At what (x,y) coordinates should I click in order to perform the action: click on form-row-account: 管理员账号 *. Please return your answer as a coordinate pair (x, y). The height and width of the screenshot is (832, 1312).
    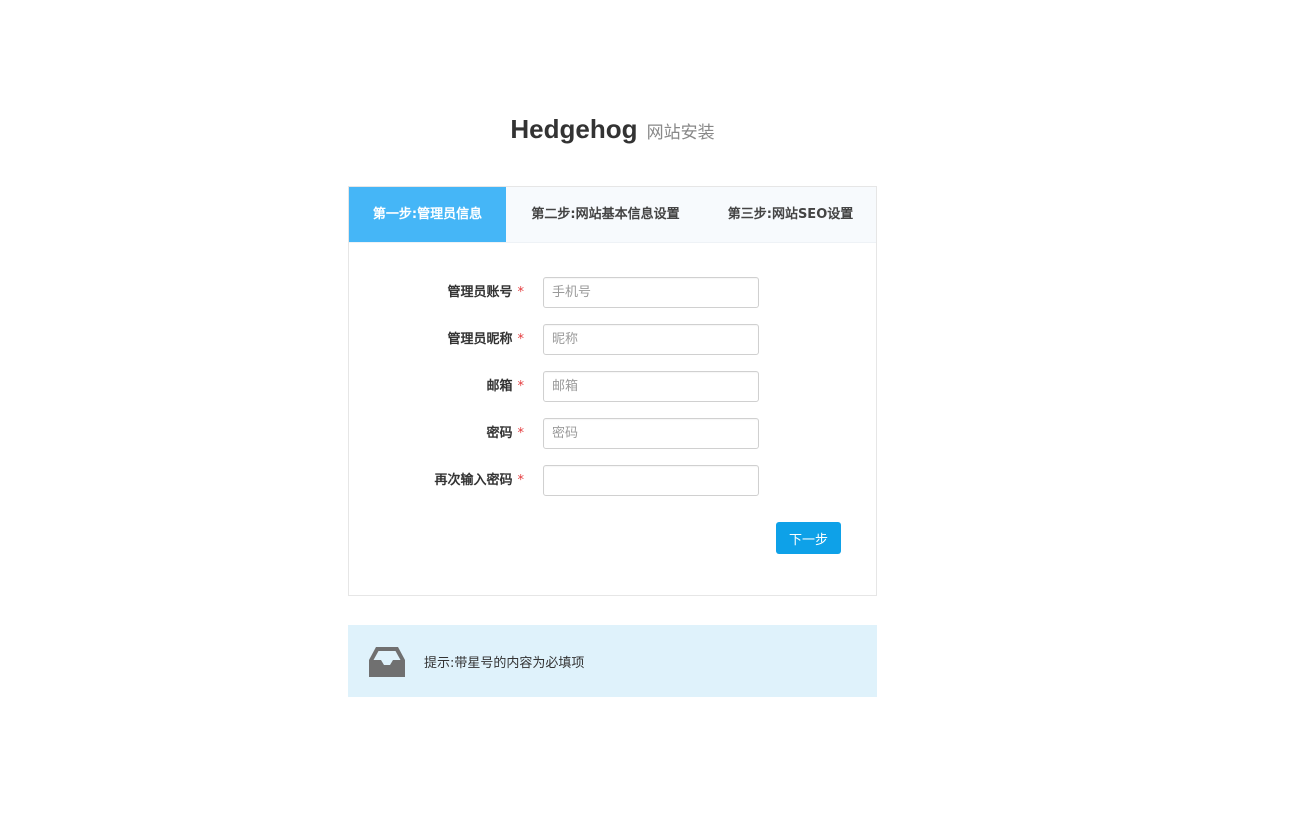
    Looking at the image, I should click on (612, 300).